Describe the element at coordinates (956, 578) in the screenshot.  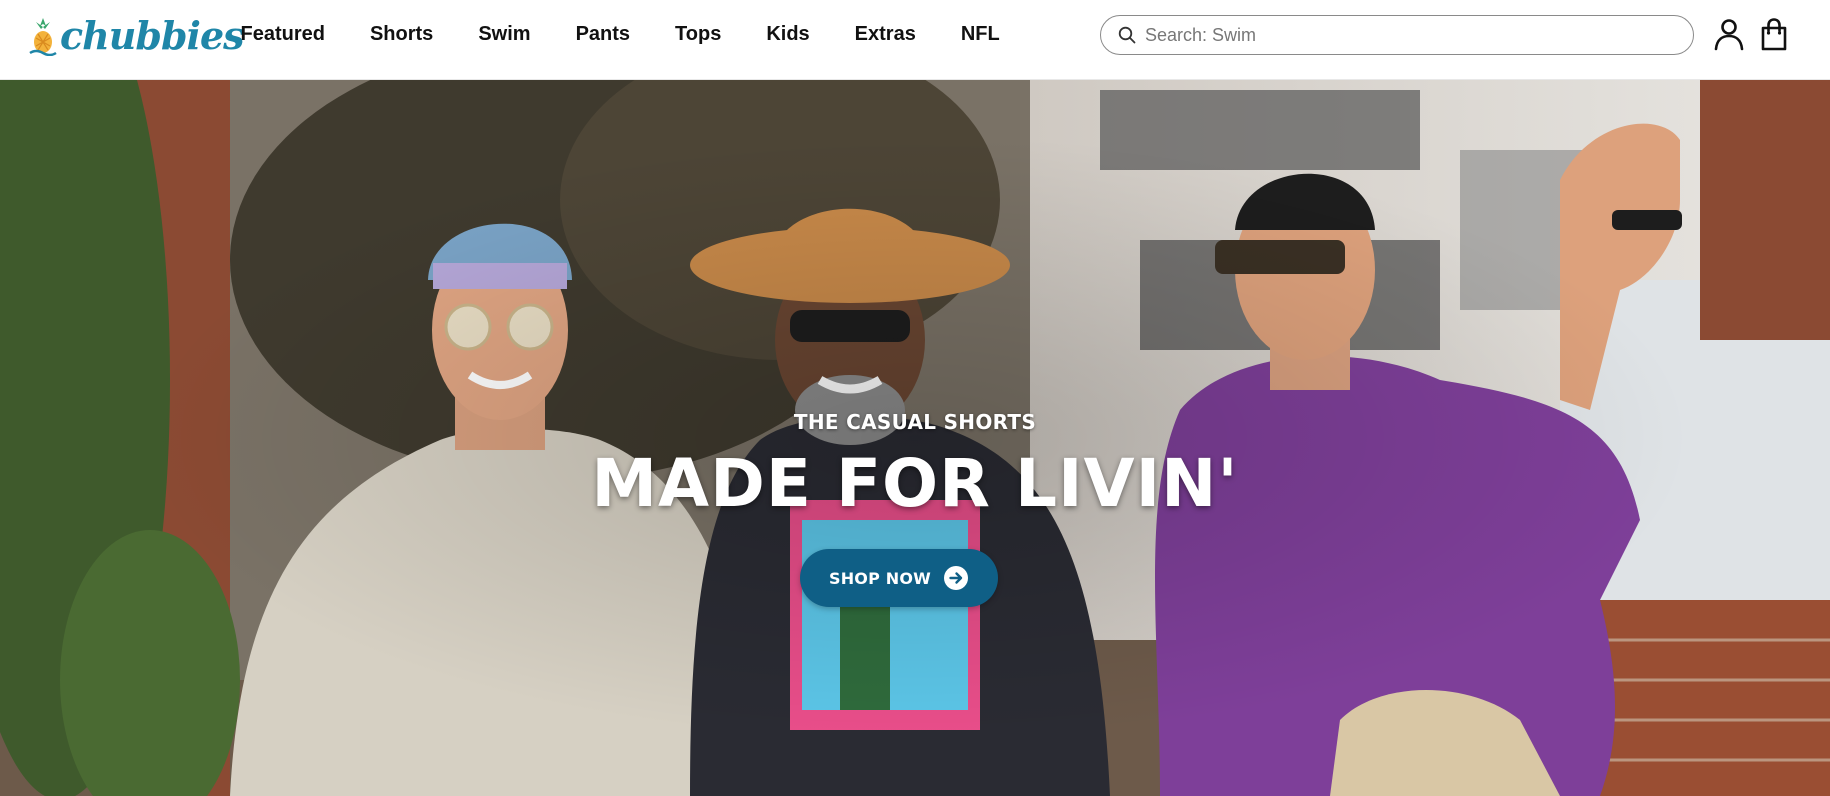
I see `arrow-right-circle-icon` at that location.